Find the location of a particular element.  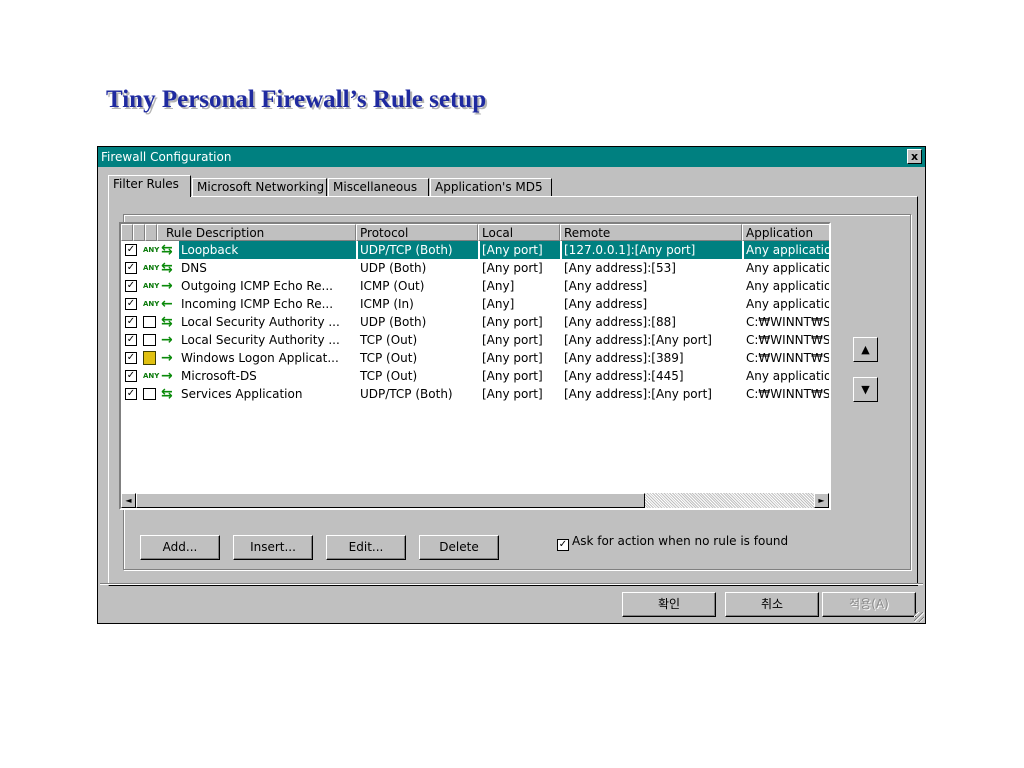

horizontal-scrollbar: ◄ ► is located at coordinates (475, 500).